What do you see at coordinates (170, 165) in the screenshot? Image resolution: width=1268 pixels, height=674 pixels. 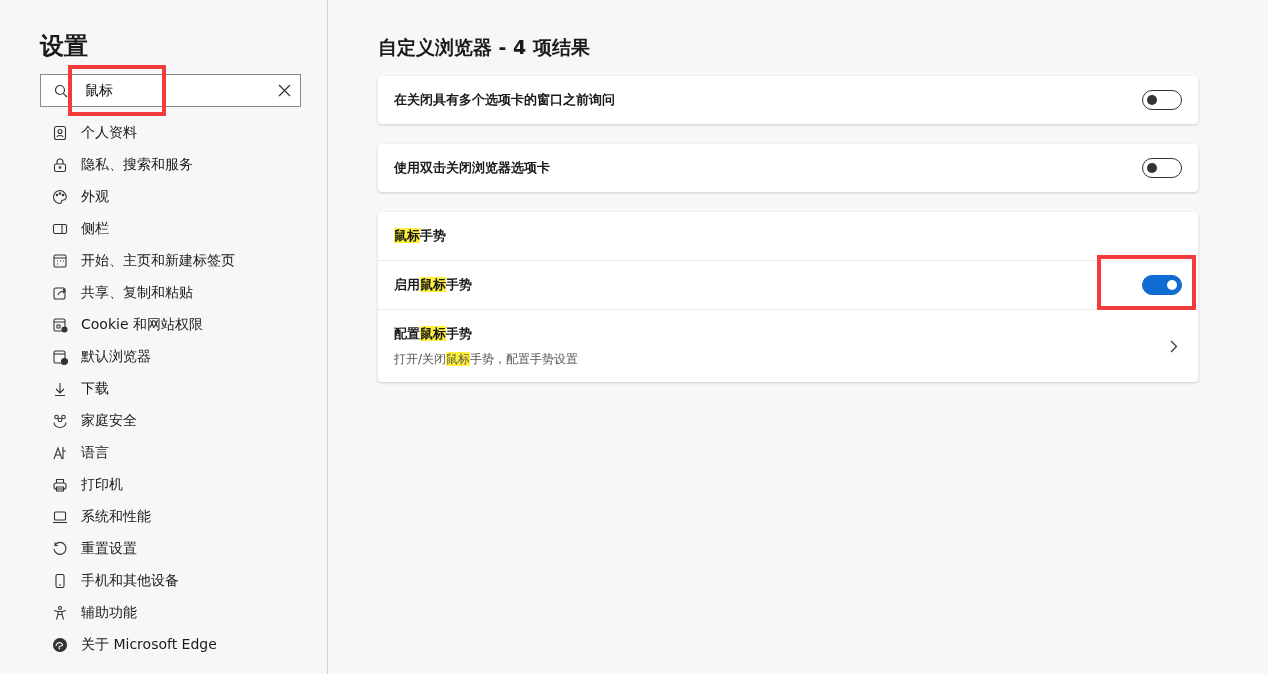 I see `sidebar-item: 隐私、搜索和服务` at bounding box center [170, 165].